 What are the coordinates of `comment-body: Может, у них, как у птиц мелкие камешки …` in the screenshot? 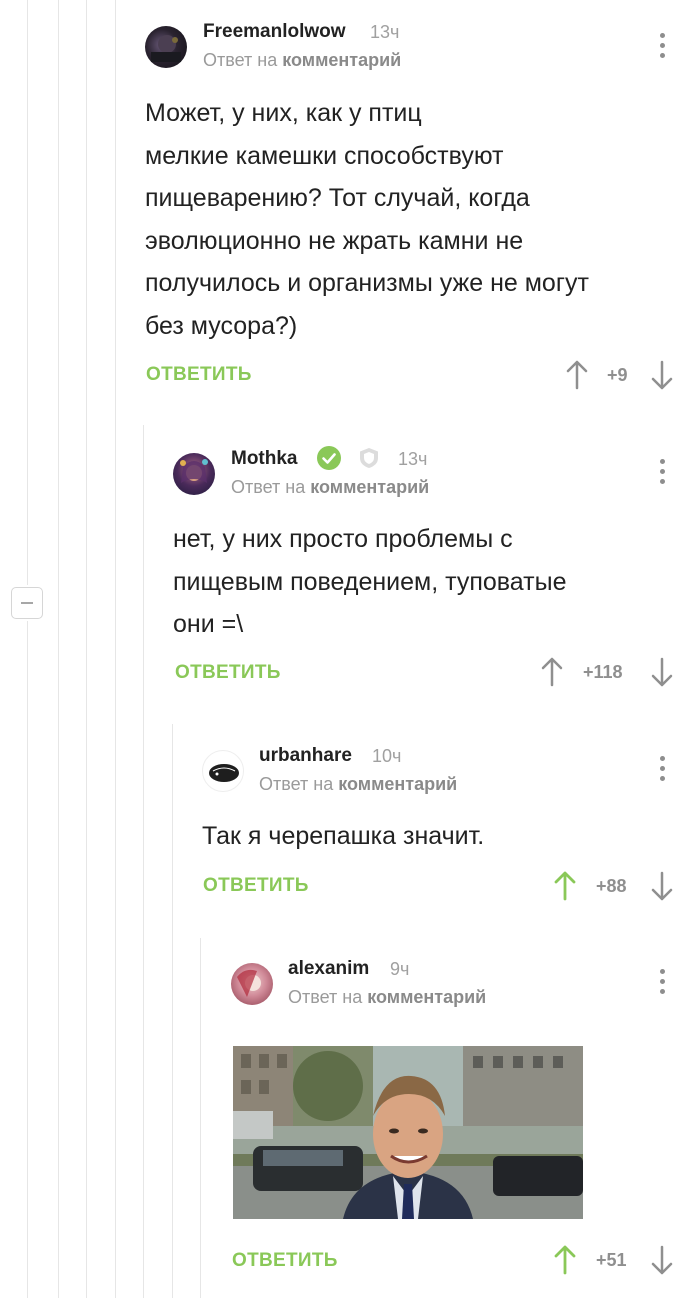 It's located at (367, 219).